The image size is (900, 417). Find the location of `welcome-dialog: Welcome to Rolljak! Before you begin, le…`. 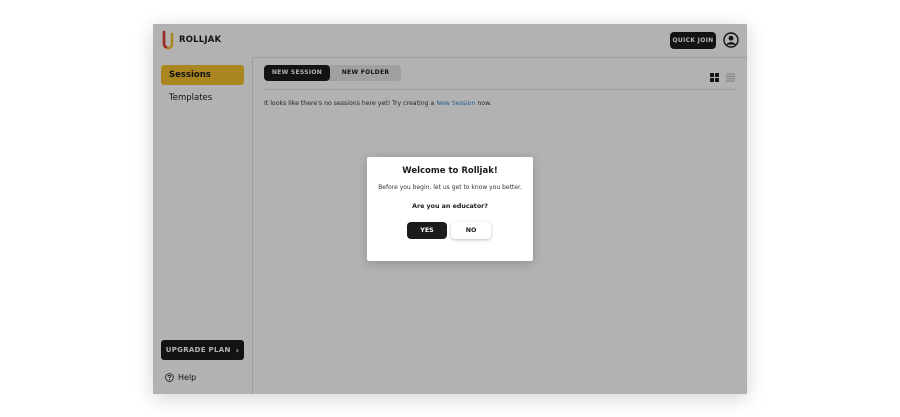

welcome-dialog: Welcome to Rolljak! Before you begin, le… is located at coordinates (450, 209).